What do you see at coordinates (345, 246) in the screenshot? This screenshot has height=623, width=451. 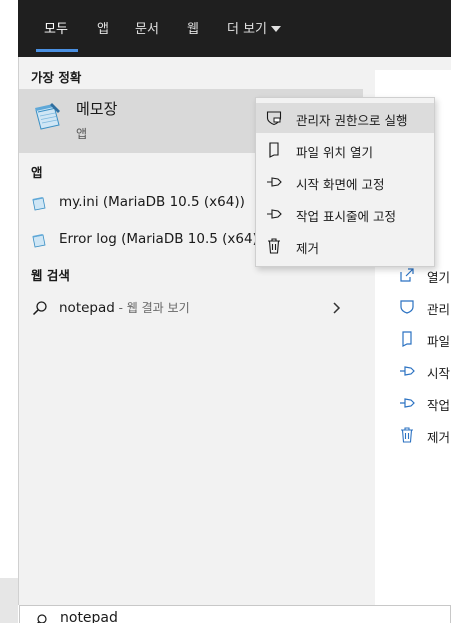 I see `menu-uninstall: 제거` at bounding box center [345, 246].